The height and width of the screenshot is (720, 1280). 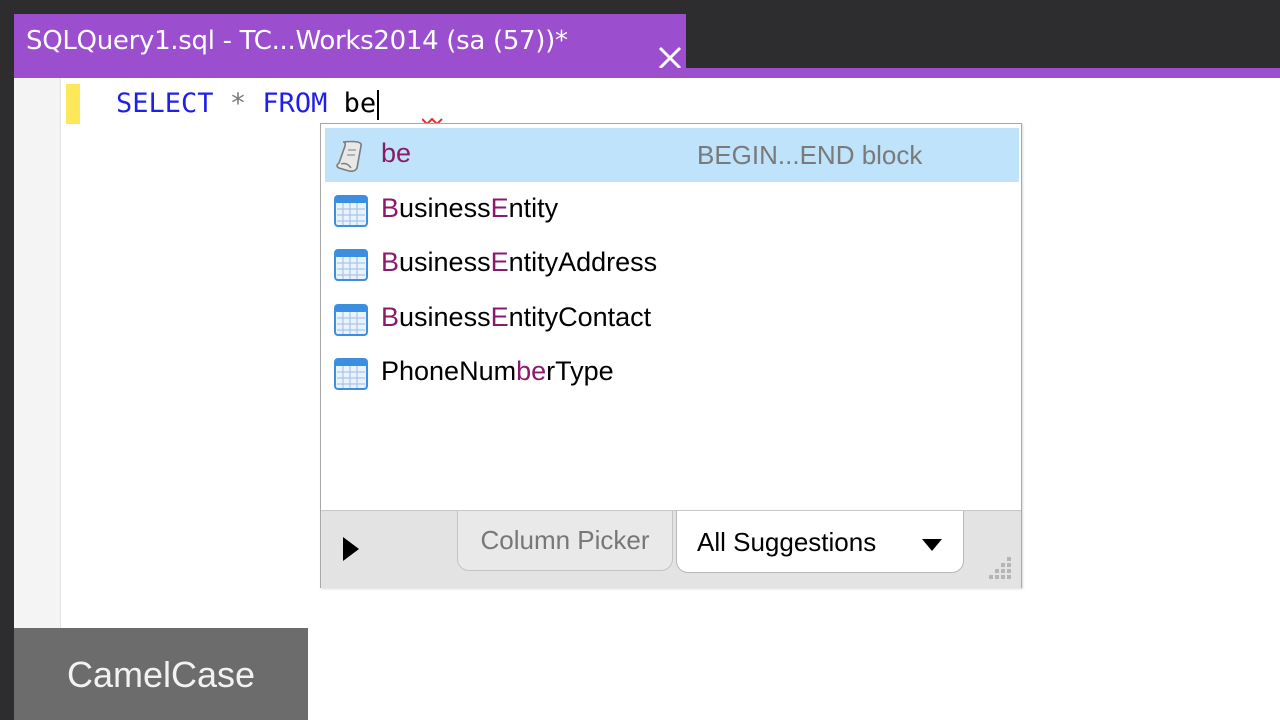 What do you see at coordinates (360, 103) in the screenshot?
I see `typed-text: be` at bounding box center [360, 103].